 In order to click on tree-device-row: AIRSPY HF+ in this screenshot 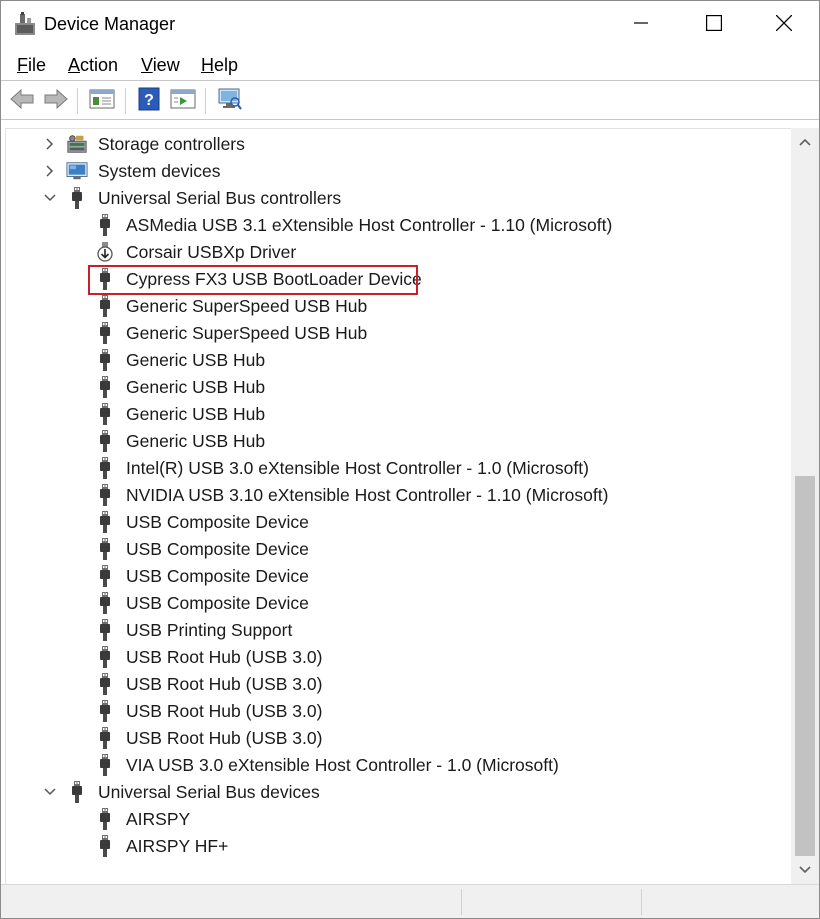, I will do `click(396, 846)`.